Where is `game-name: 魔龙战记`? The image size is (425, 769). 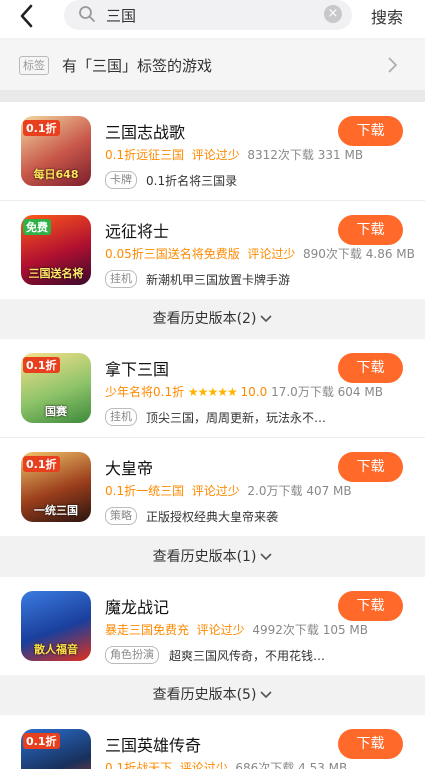 game-name: 魔龙战记 is located at coordinates (137, 607).